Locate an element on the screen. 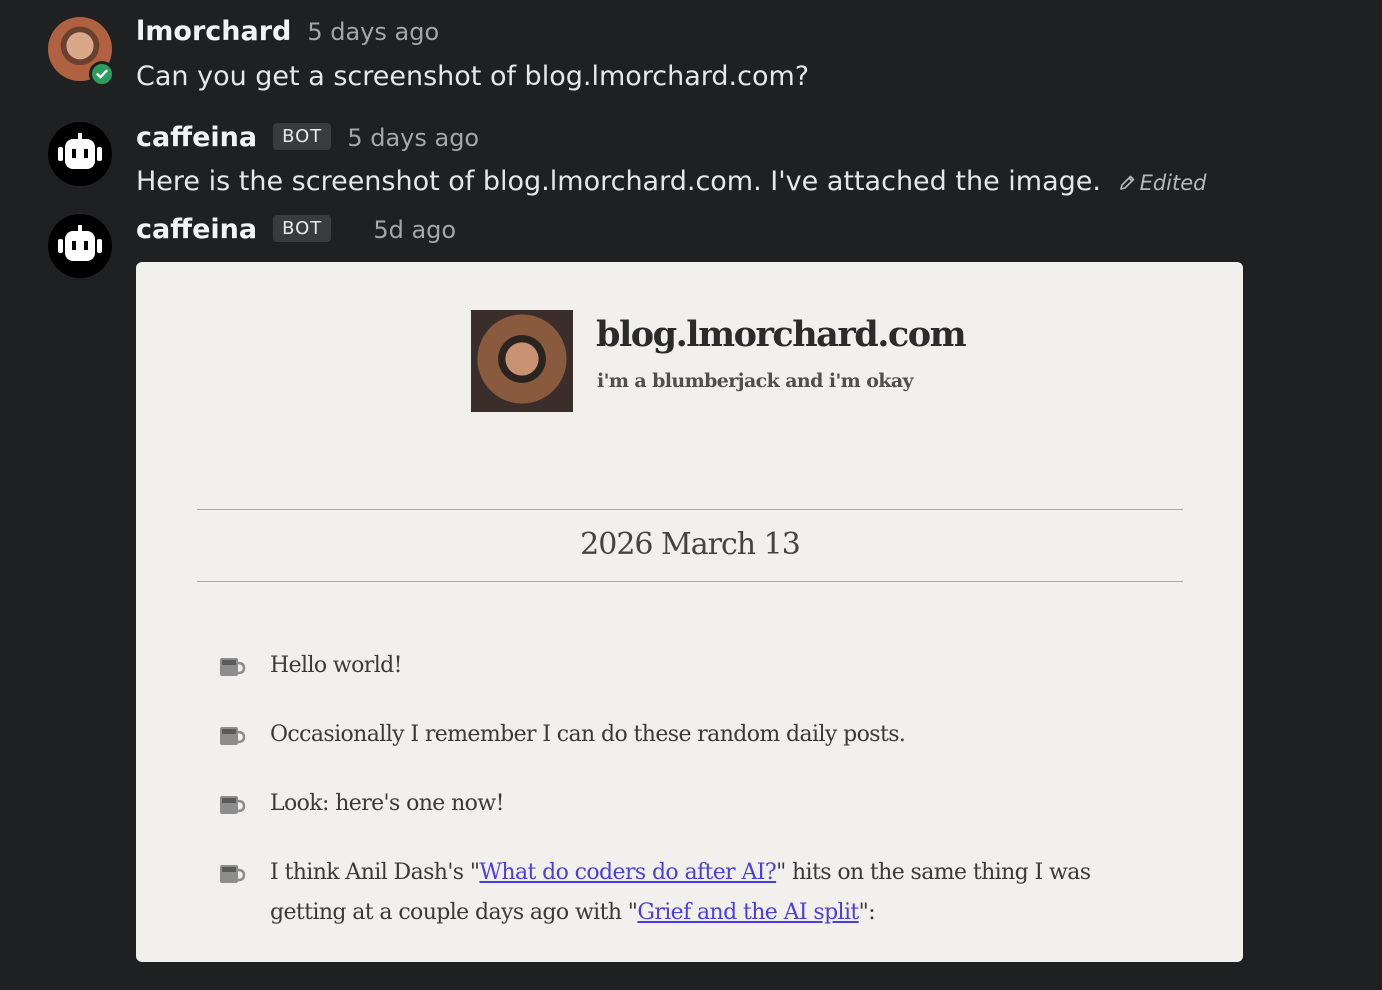 This screenshot has height=990, width=1382. edited-label: Edited is located at coordinates (1173, 183).